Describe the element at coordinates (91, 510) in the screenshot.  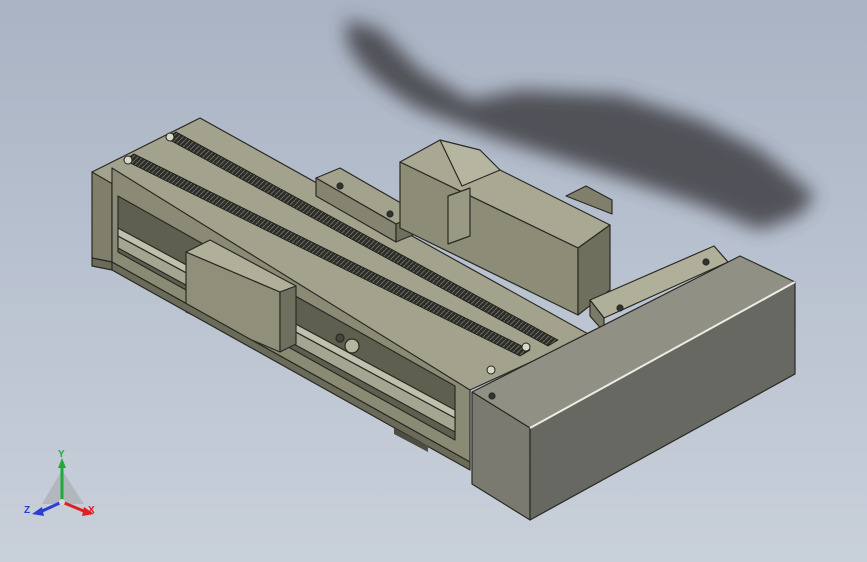
I see `x-axis-label: X` at that location.